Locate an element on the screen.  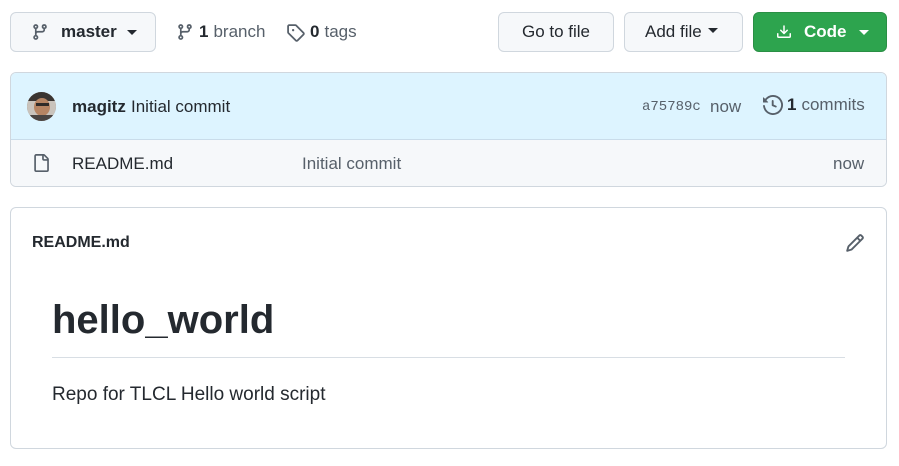
code-button: Code is located at coordinates (820, 32).